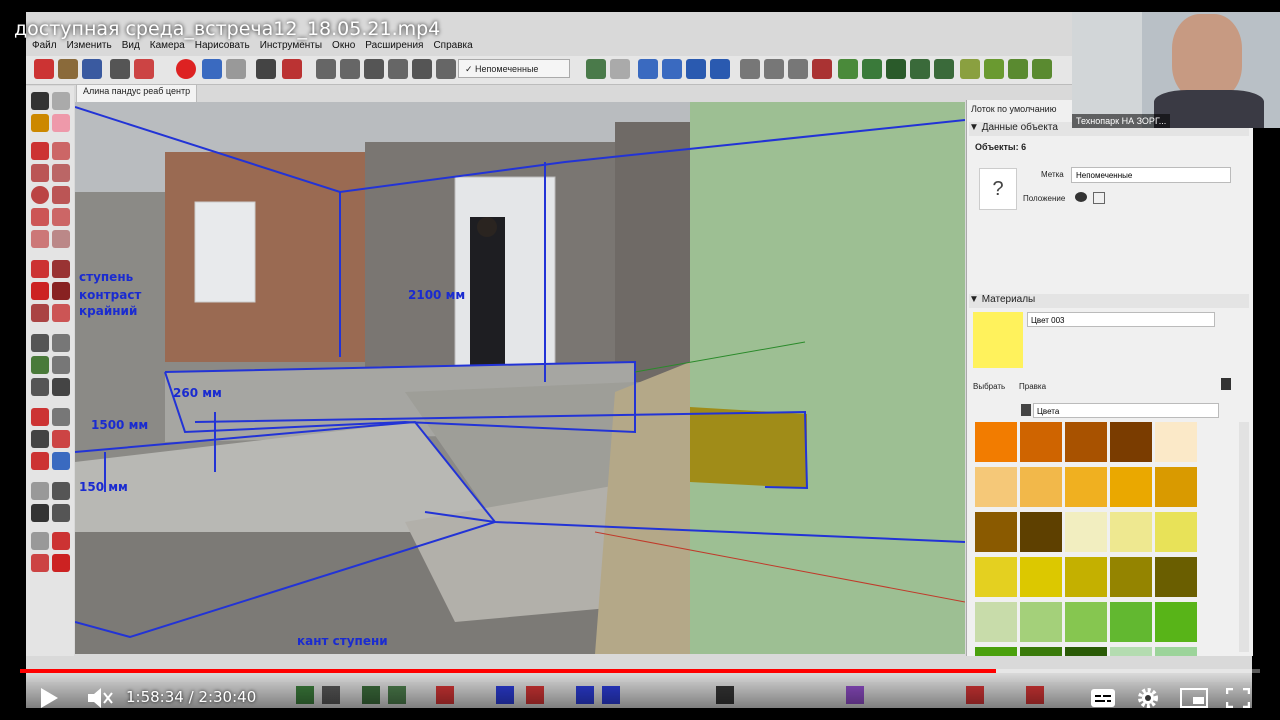 The image size is (1280, 720). Describe the element at coordinates (40, 195) in the screenshot. I see `circle-icon` at that location.